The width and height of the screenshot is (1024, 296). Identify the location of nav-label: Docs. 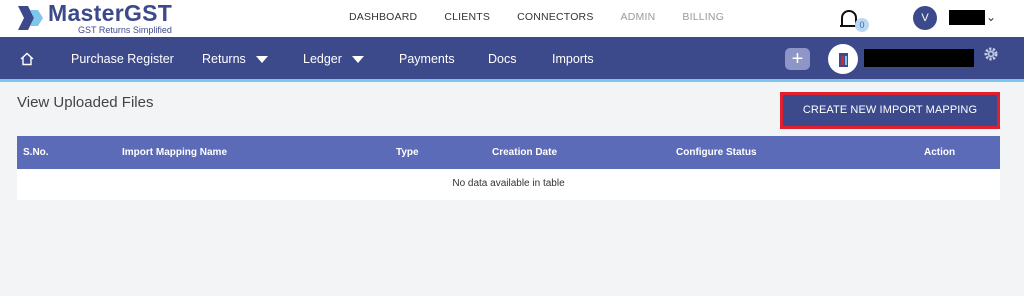
(502, 59).